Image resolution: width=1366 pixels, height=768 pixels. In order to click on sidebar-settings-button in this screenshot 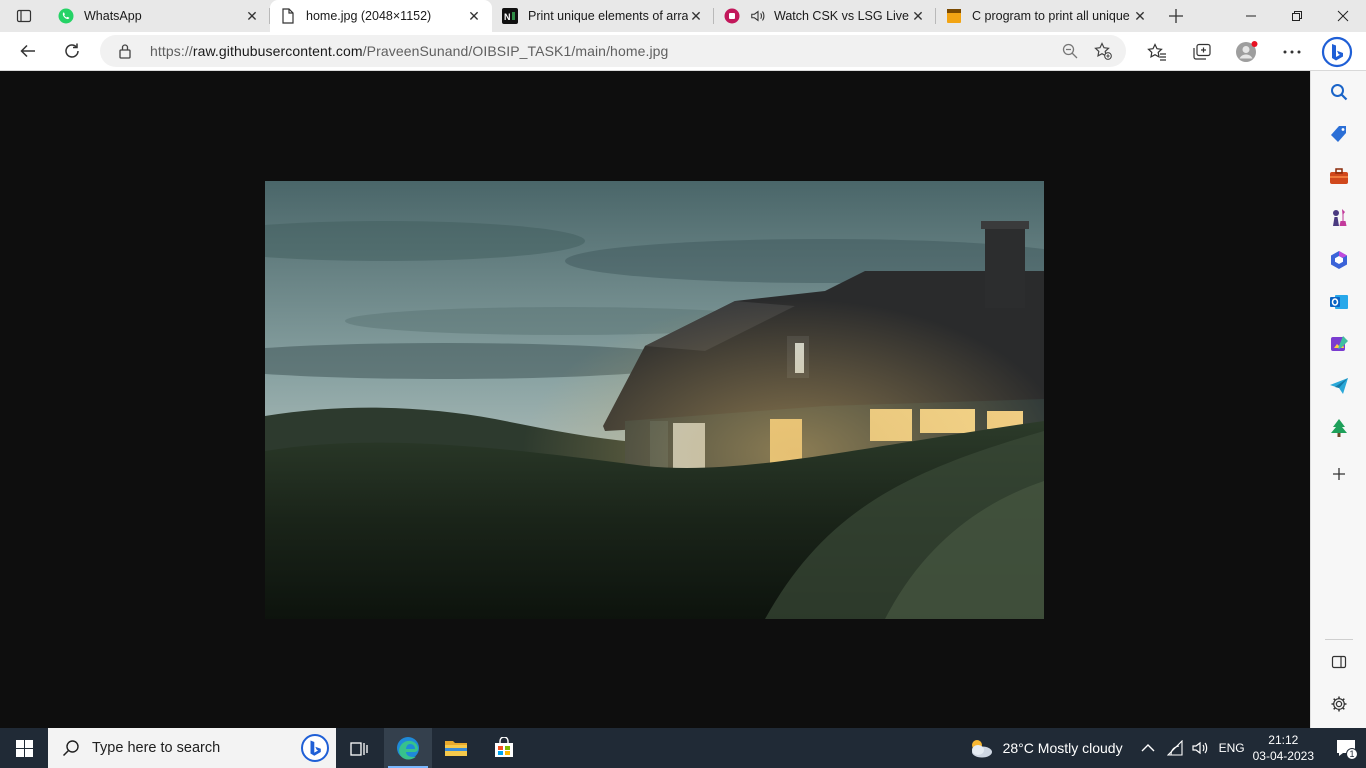, I will do `click(1339, 704)`.